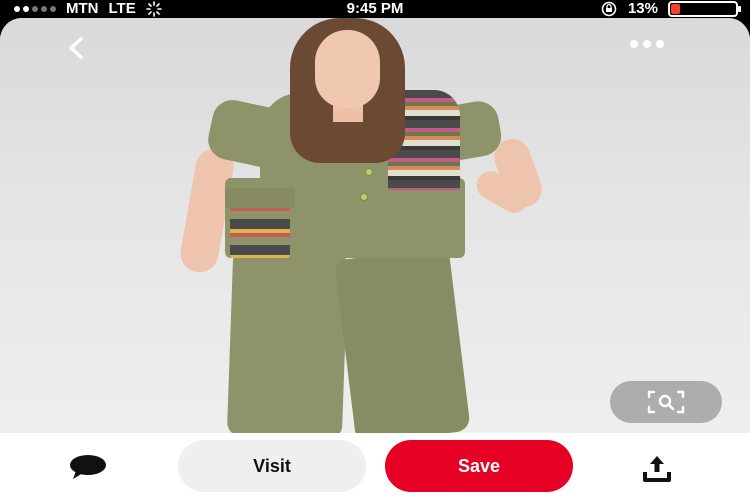  I want to click on action-bar: Visit Save, so click(375, 466).